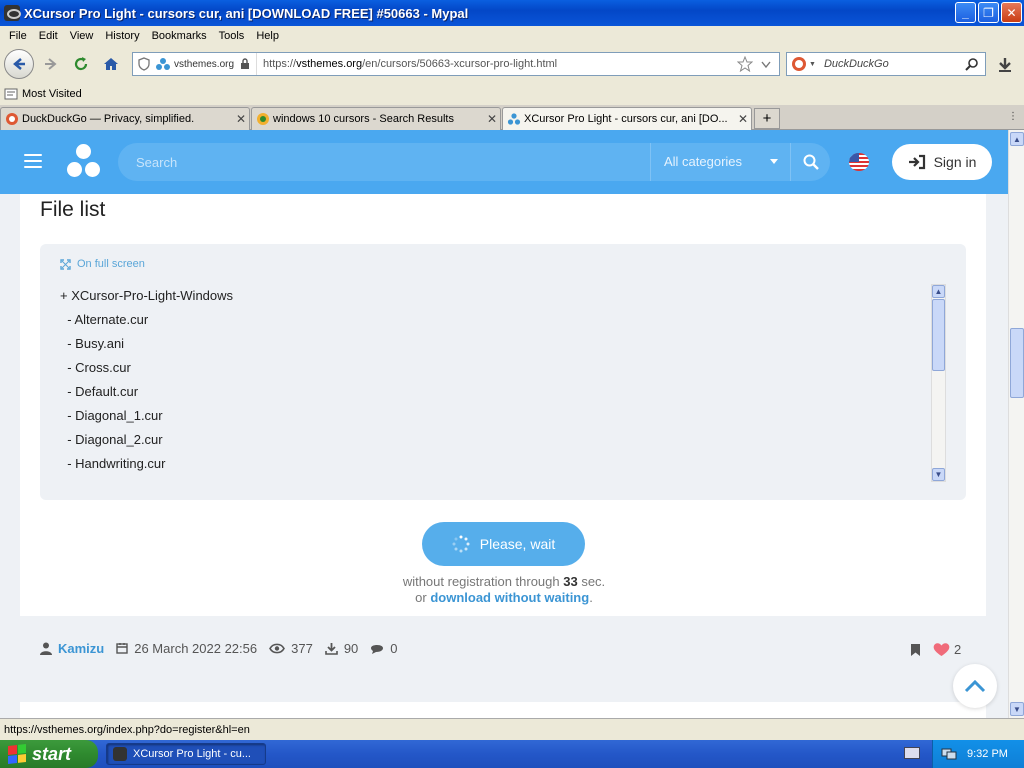  I want to click on comments-item: 0, so click(384, 648).